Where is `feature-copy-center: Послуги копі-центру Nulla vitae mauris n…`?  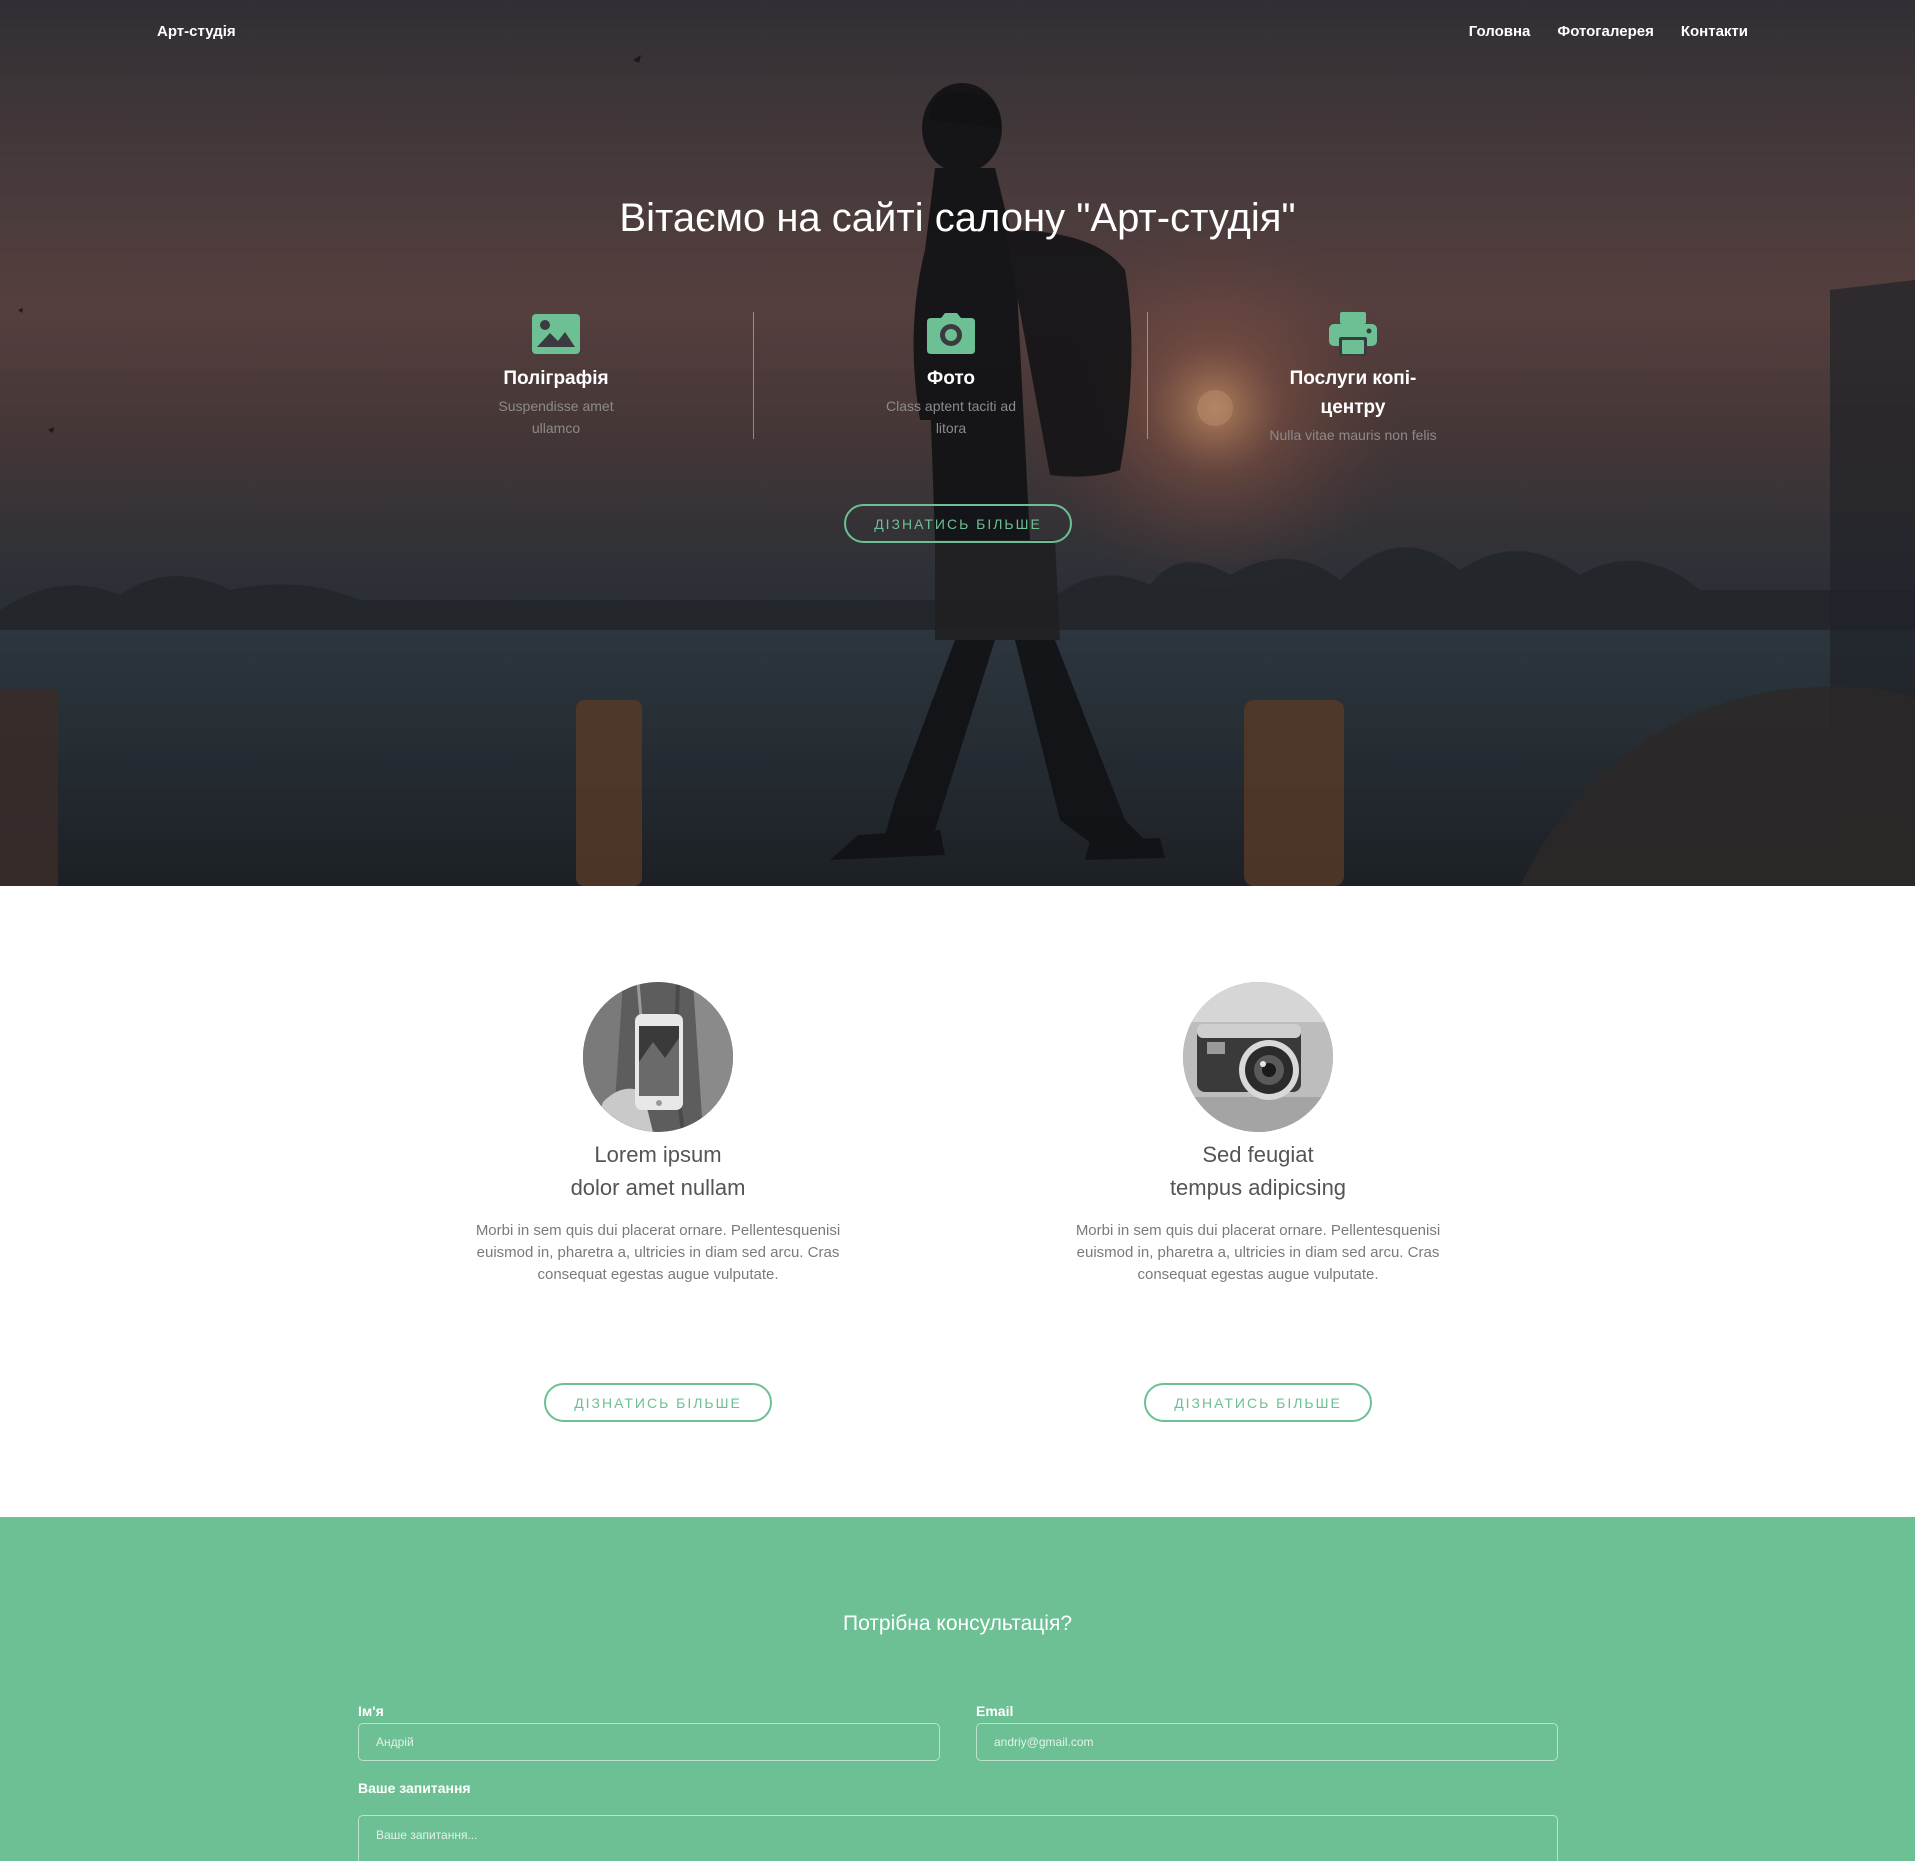 feature-copy-center: Послуги копі-центру Nulla vitae mauris n… is located at coordinates (1353, 378).